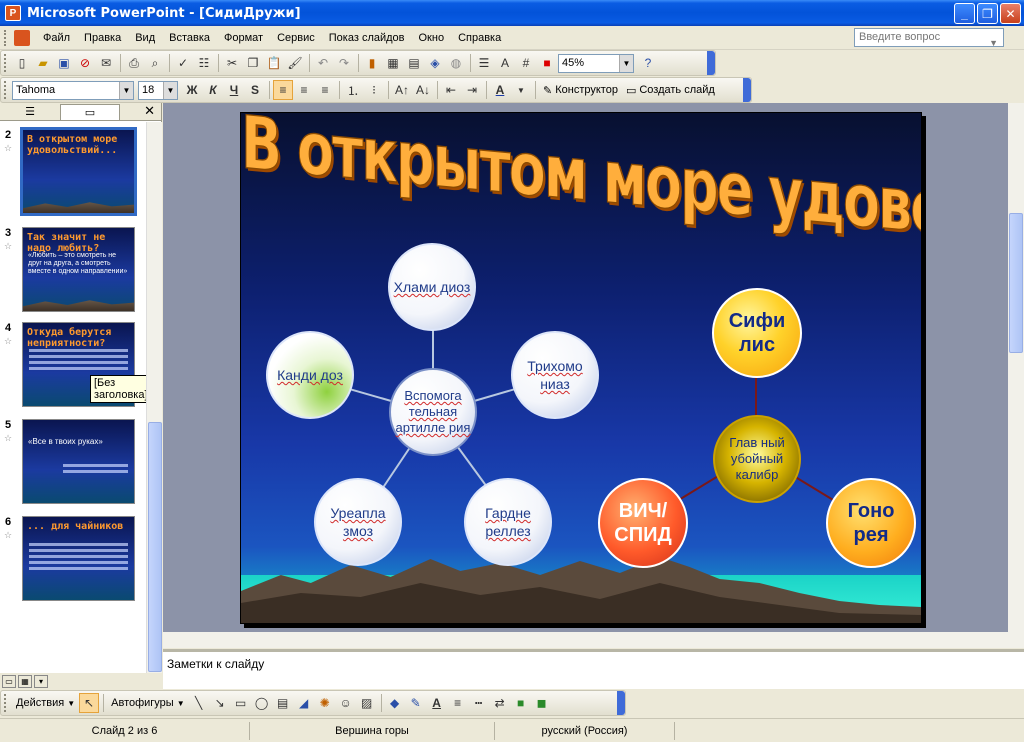 The image size is (1024, 742). What do you see at coordinates (964, 13) in the screenshot?
I see `minimize-button: _` at bounding box center [964, 13].